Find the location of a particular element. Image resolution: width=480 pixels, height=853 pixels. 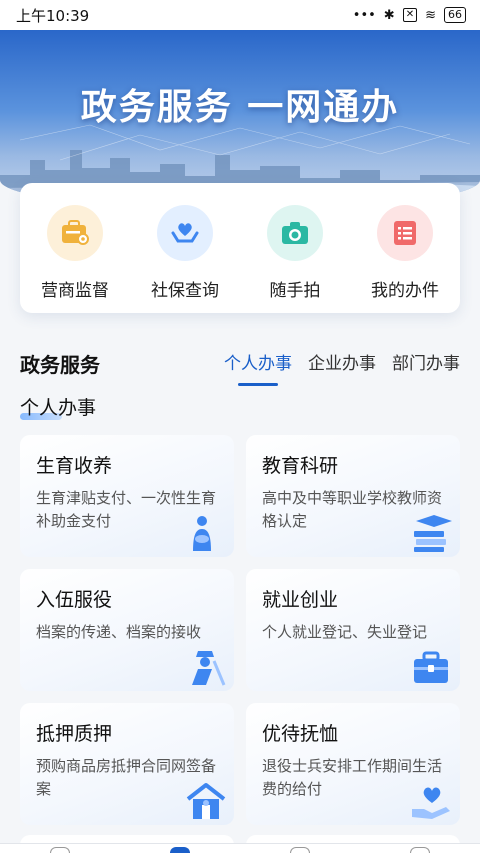

service-title: 入伍服役 is located at coordinates (74, 600).